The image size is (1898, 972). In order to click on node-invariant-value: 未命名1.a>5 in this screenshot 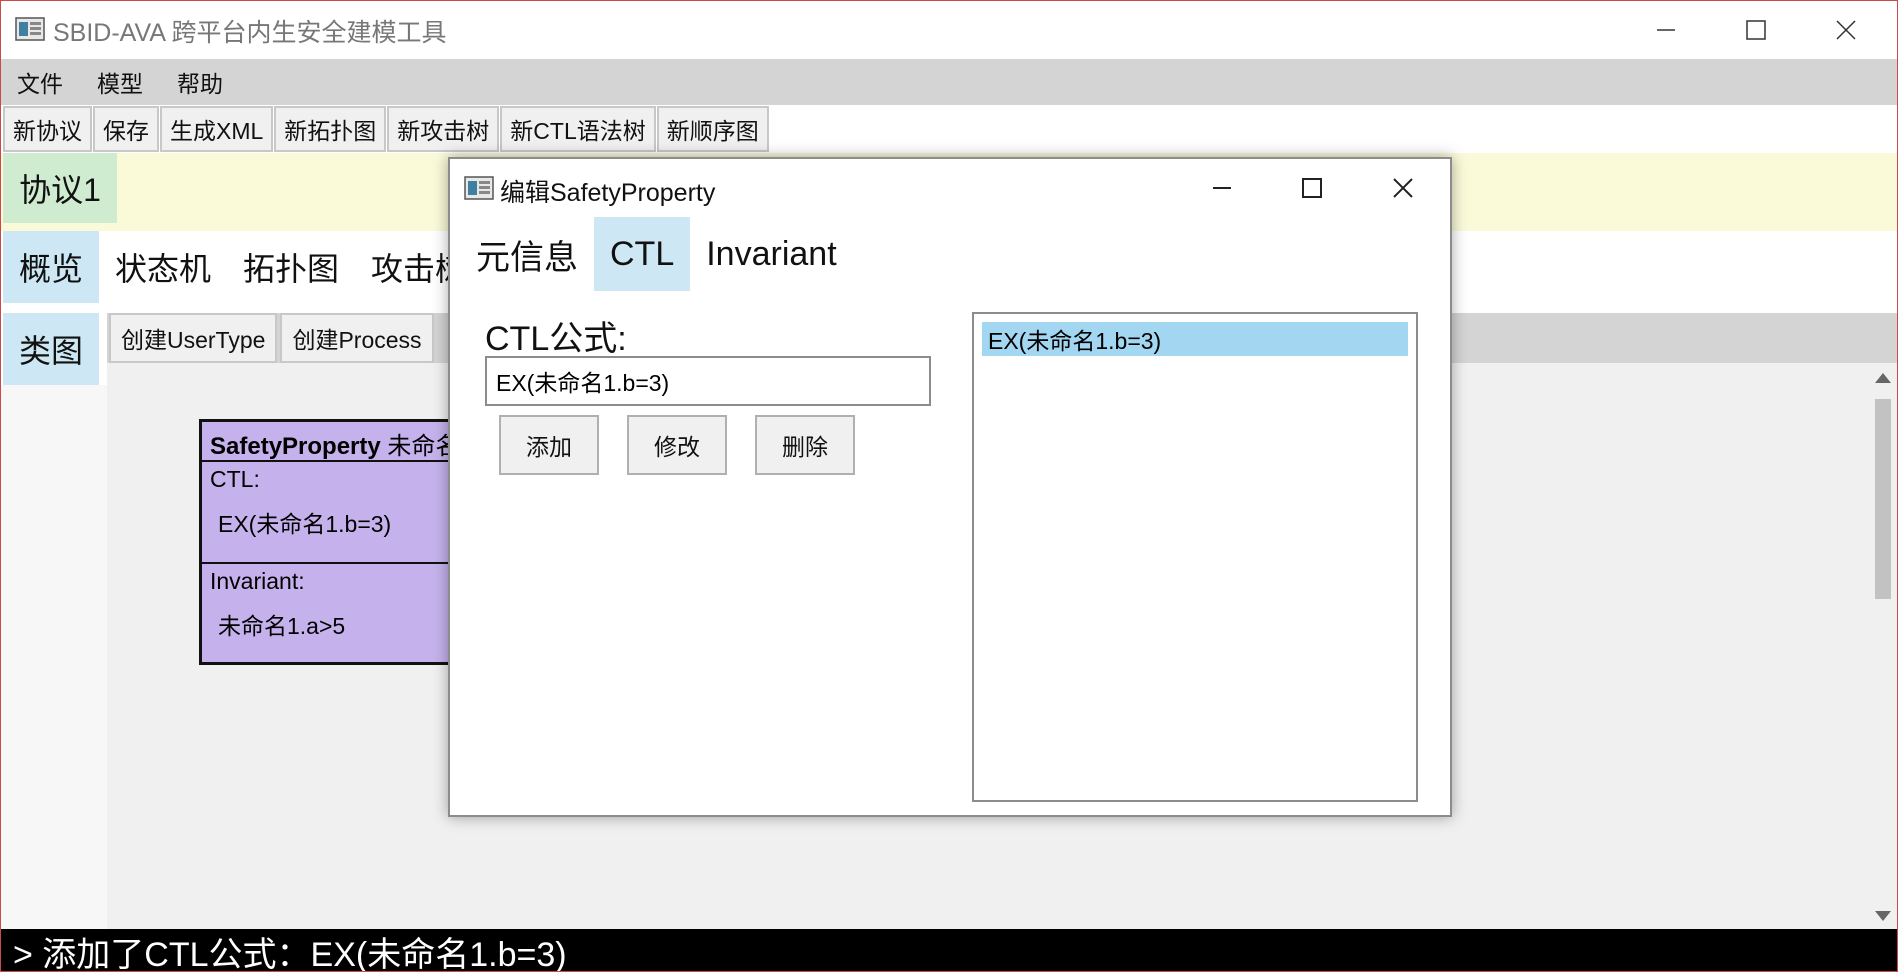, I will do `click(282, 626)`.